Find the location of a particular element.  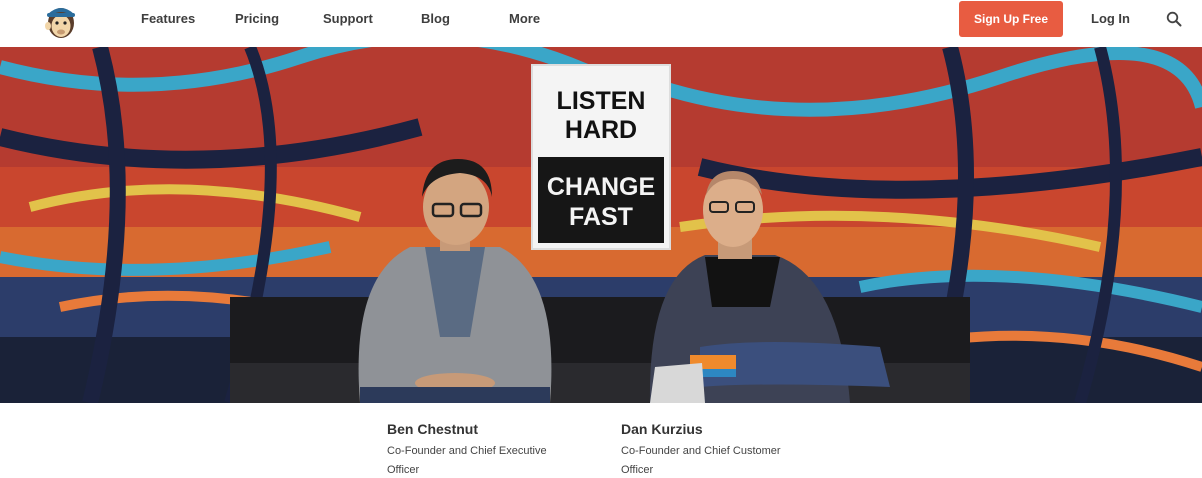

nav-pricing: Pricing is located at coordinates (257, 19).